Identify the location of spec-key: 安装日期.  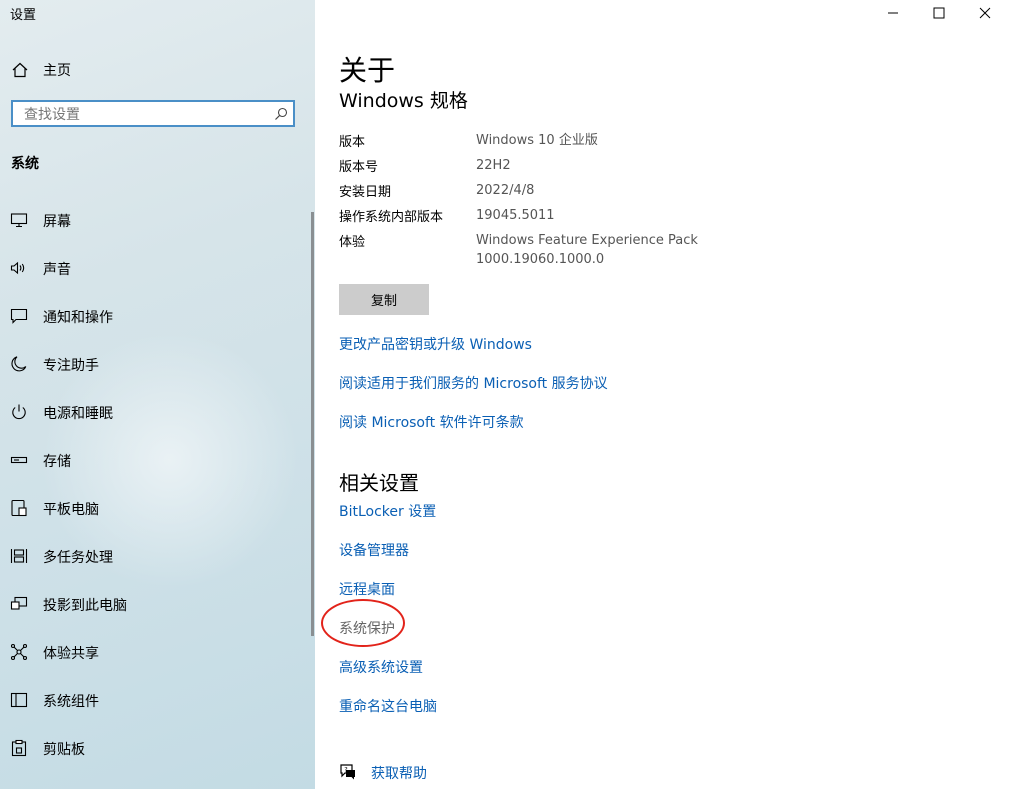
(365, 192).